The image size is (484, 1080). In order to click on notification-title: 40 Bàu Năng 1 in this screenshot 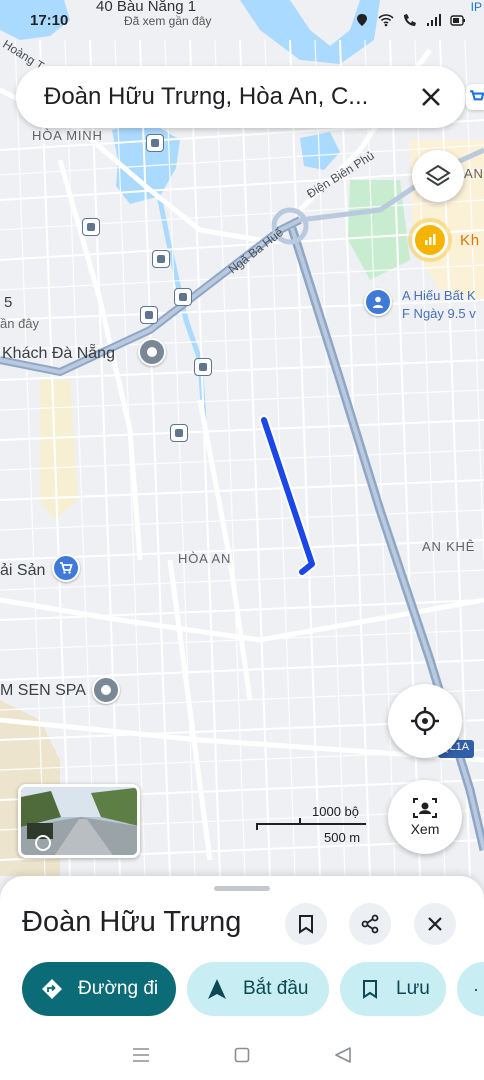, I will do `click(146, 7)`.